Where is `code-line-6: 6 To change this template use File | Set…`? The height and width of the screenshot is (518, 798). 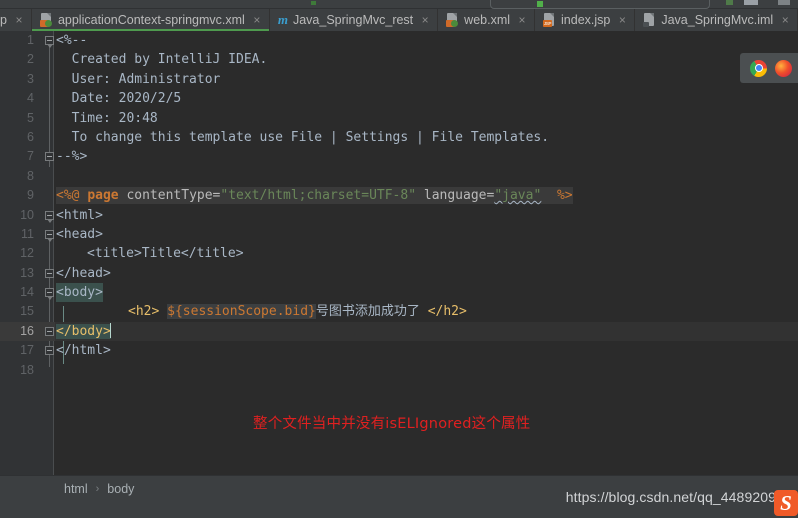
code-line-6: 6 To change this template use File | Set… is located at coordinates (399, 137).